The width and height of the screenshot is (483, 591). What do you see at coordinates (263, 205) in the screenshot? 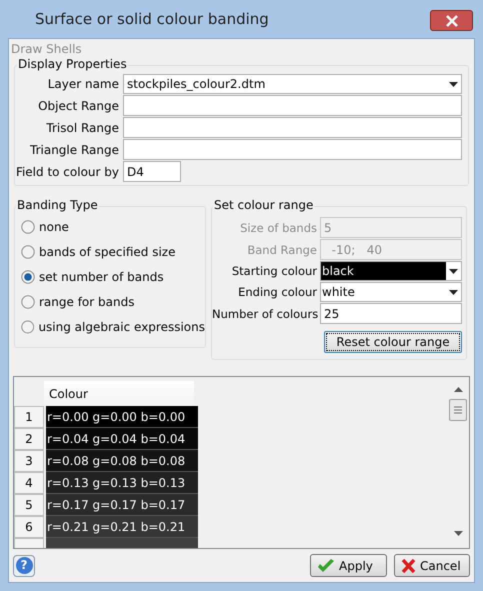
I see `group-title: Set colour range` at bounding box center [263, 205].